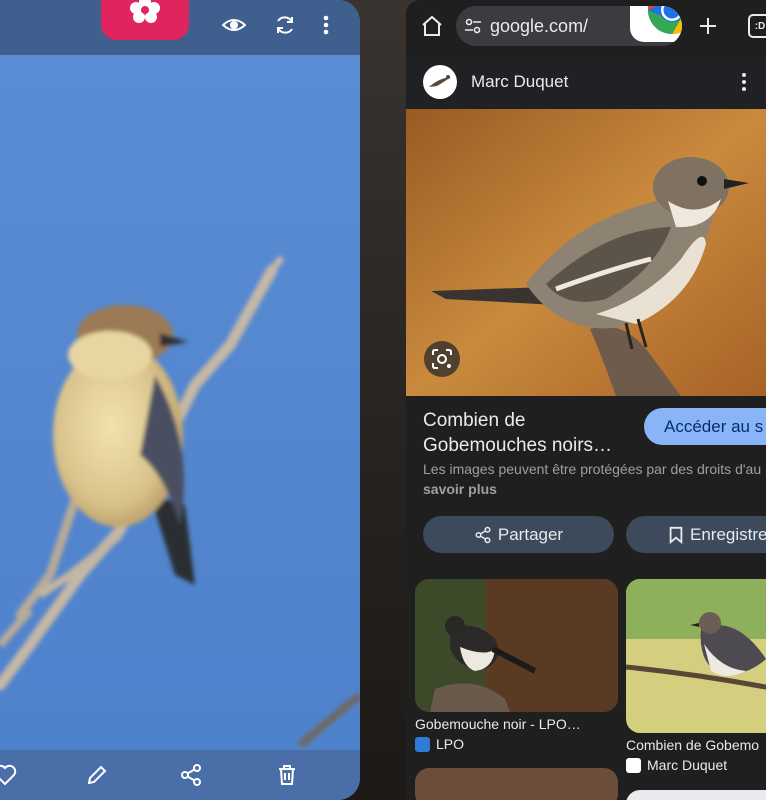 Image resolution: width=766 pixels, height=800 pixels. I want to click on app-badge, so click(145, 20).